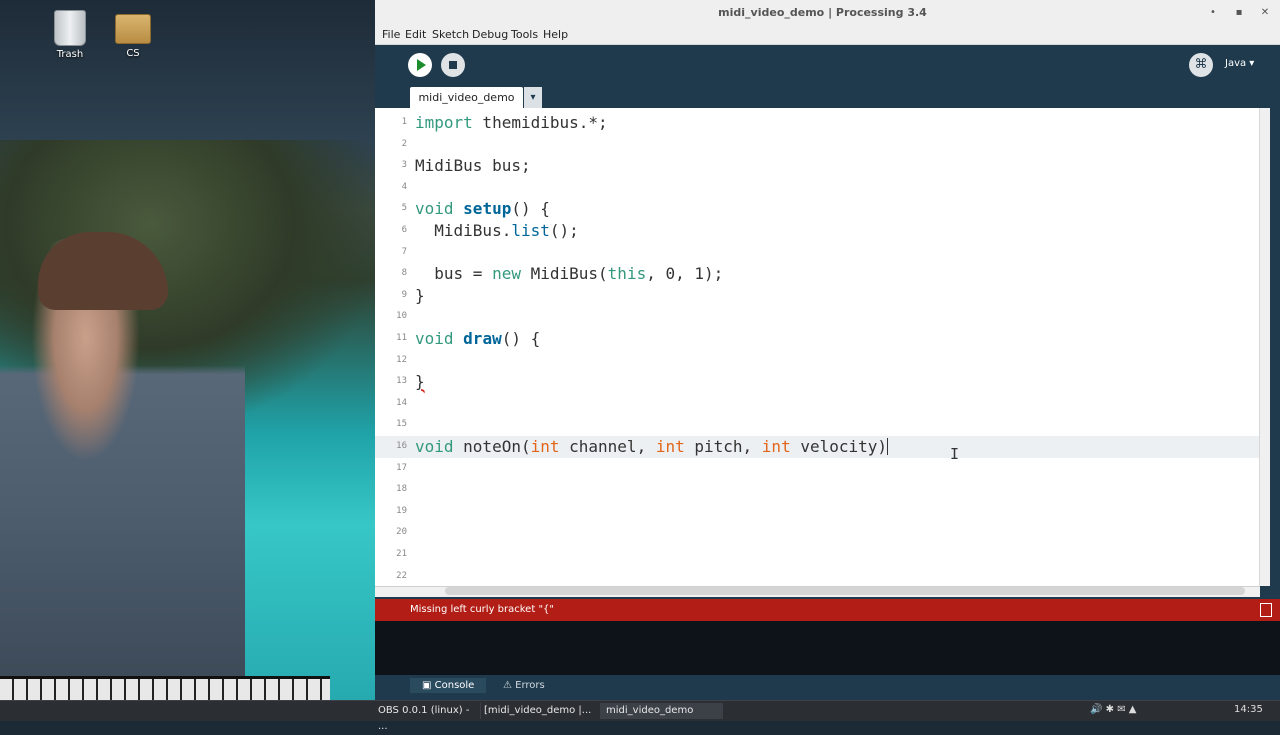 The height and width of the screenshot is (735, 1280). Describe the element at coordinates (817, 576) in the screenshot. I see `code-line: 22` at that location.